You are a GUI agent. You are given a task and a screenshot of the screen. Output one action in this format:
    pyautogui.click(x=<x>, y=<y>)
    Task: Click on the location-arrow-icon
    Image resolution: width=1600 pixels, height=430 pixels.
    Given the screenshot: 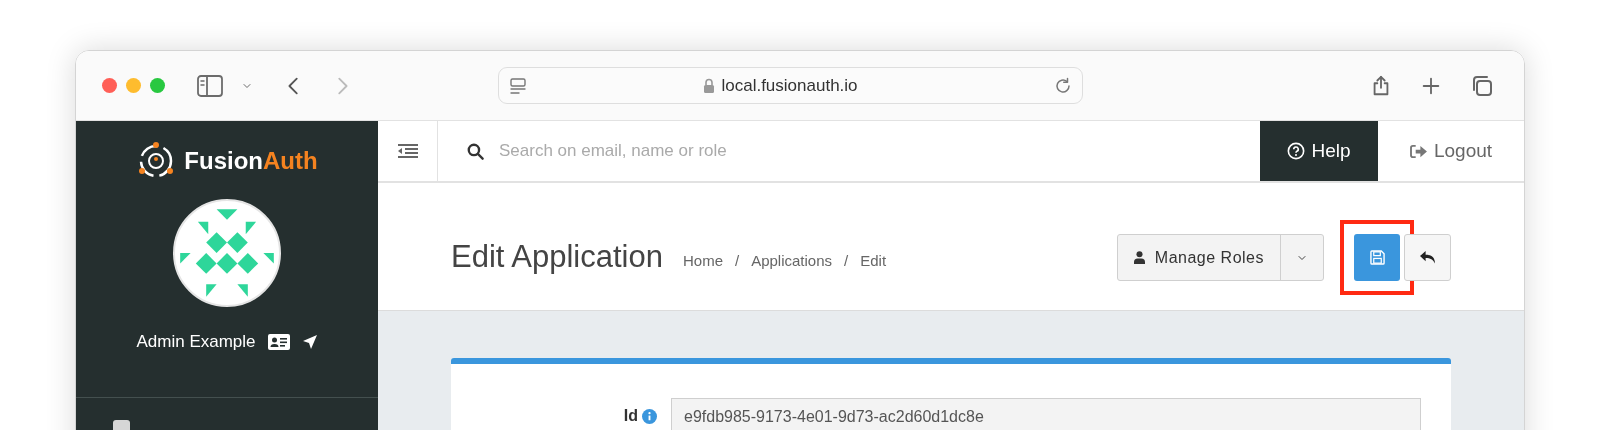 What is the action you would take?
    pyautogui.click(x=309, y=341)
    